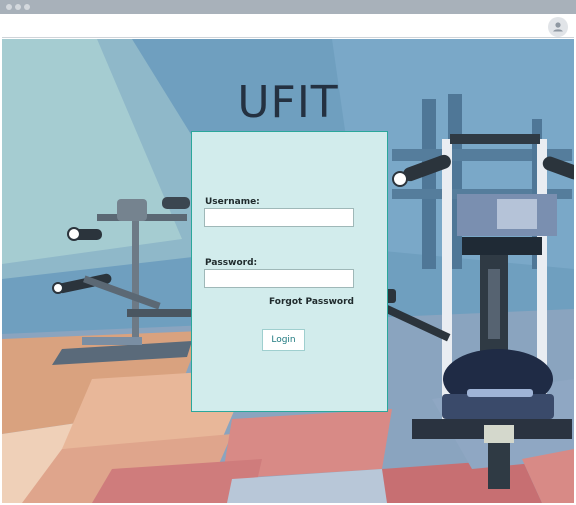  Describe the element at coordinates (288, 26) in the screenshot. I see `address-bar` at that location.